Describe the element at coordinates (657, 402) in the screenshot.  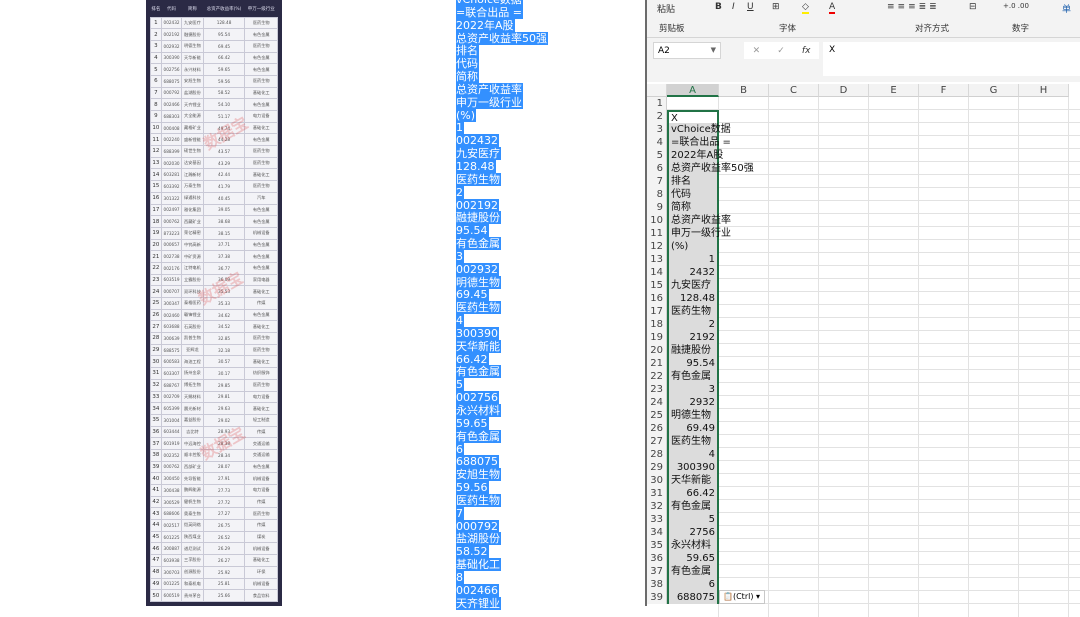
I see `row-header: 24` at that location.